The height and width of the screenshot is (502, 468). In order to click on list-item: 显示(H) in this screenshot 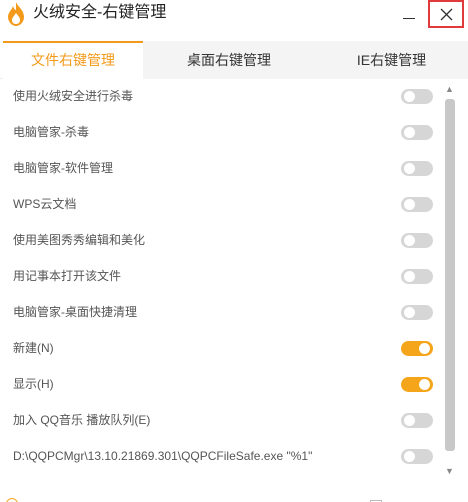, I will do `click(221, 385)`.